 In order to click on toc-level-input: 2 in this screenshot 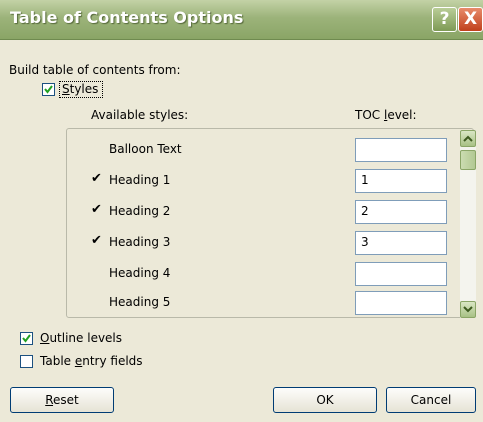, I will do `click(401, 212)`.